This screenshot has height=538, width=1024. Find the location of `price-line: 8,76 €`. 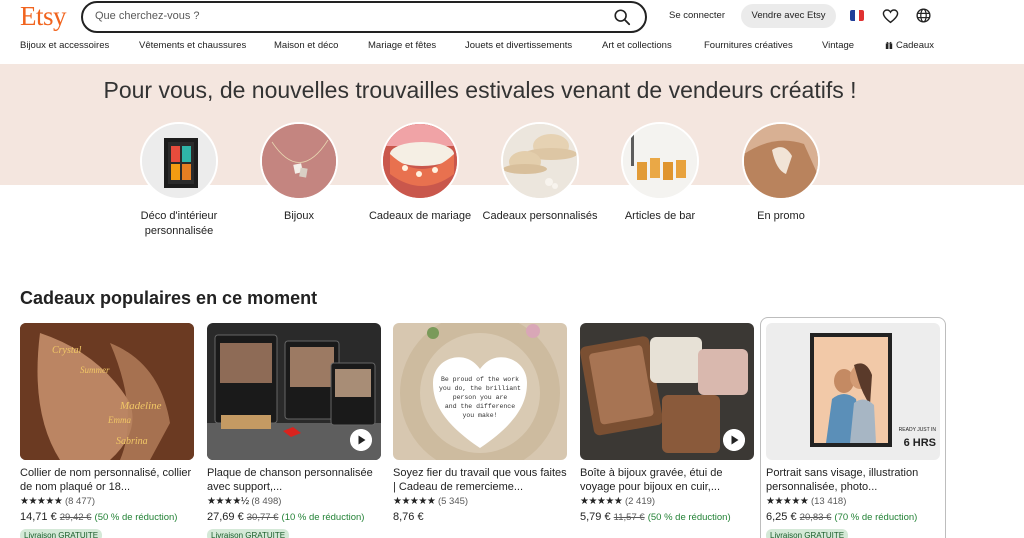

price-line: 8,76 € is located at coordinates (480, 518).